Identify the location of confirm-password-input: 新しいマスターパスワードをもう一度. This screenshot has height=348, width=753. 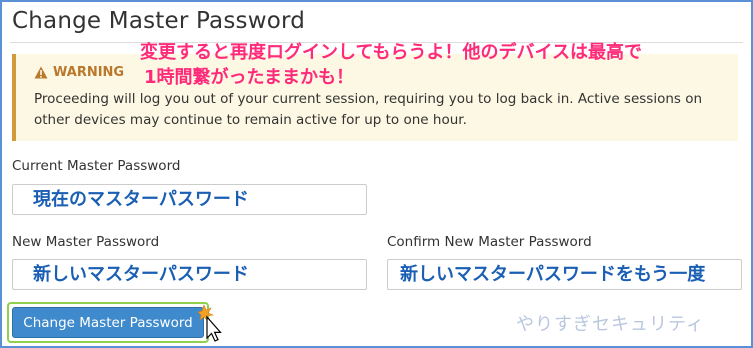
(564, 274).